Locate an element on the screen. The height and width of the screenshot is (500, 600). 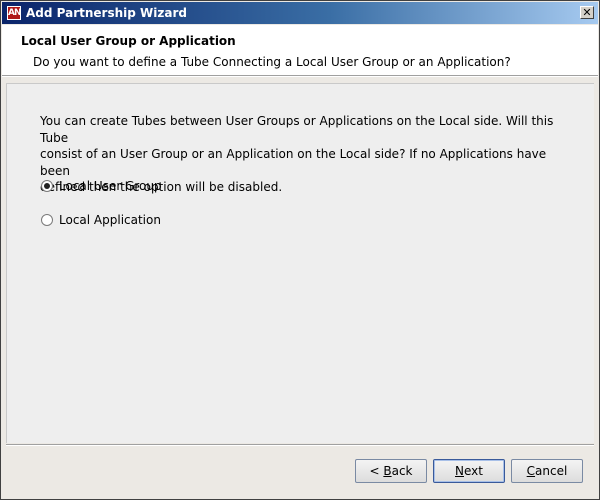
footer-divider is located at coordinates (300, 445).